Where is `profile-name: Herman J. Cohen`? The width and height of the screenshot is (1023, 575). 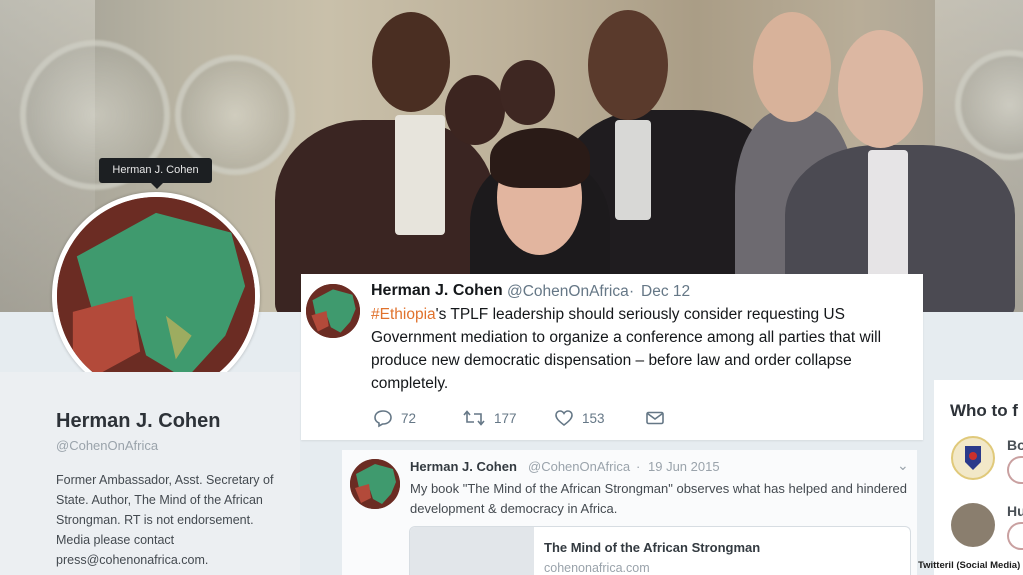
profile-name: Herman J. Cohen is located at coordinates (138, 421).